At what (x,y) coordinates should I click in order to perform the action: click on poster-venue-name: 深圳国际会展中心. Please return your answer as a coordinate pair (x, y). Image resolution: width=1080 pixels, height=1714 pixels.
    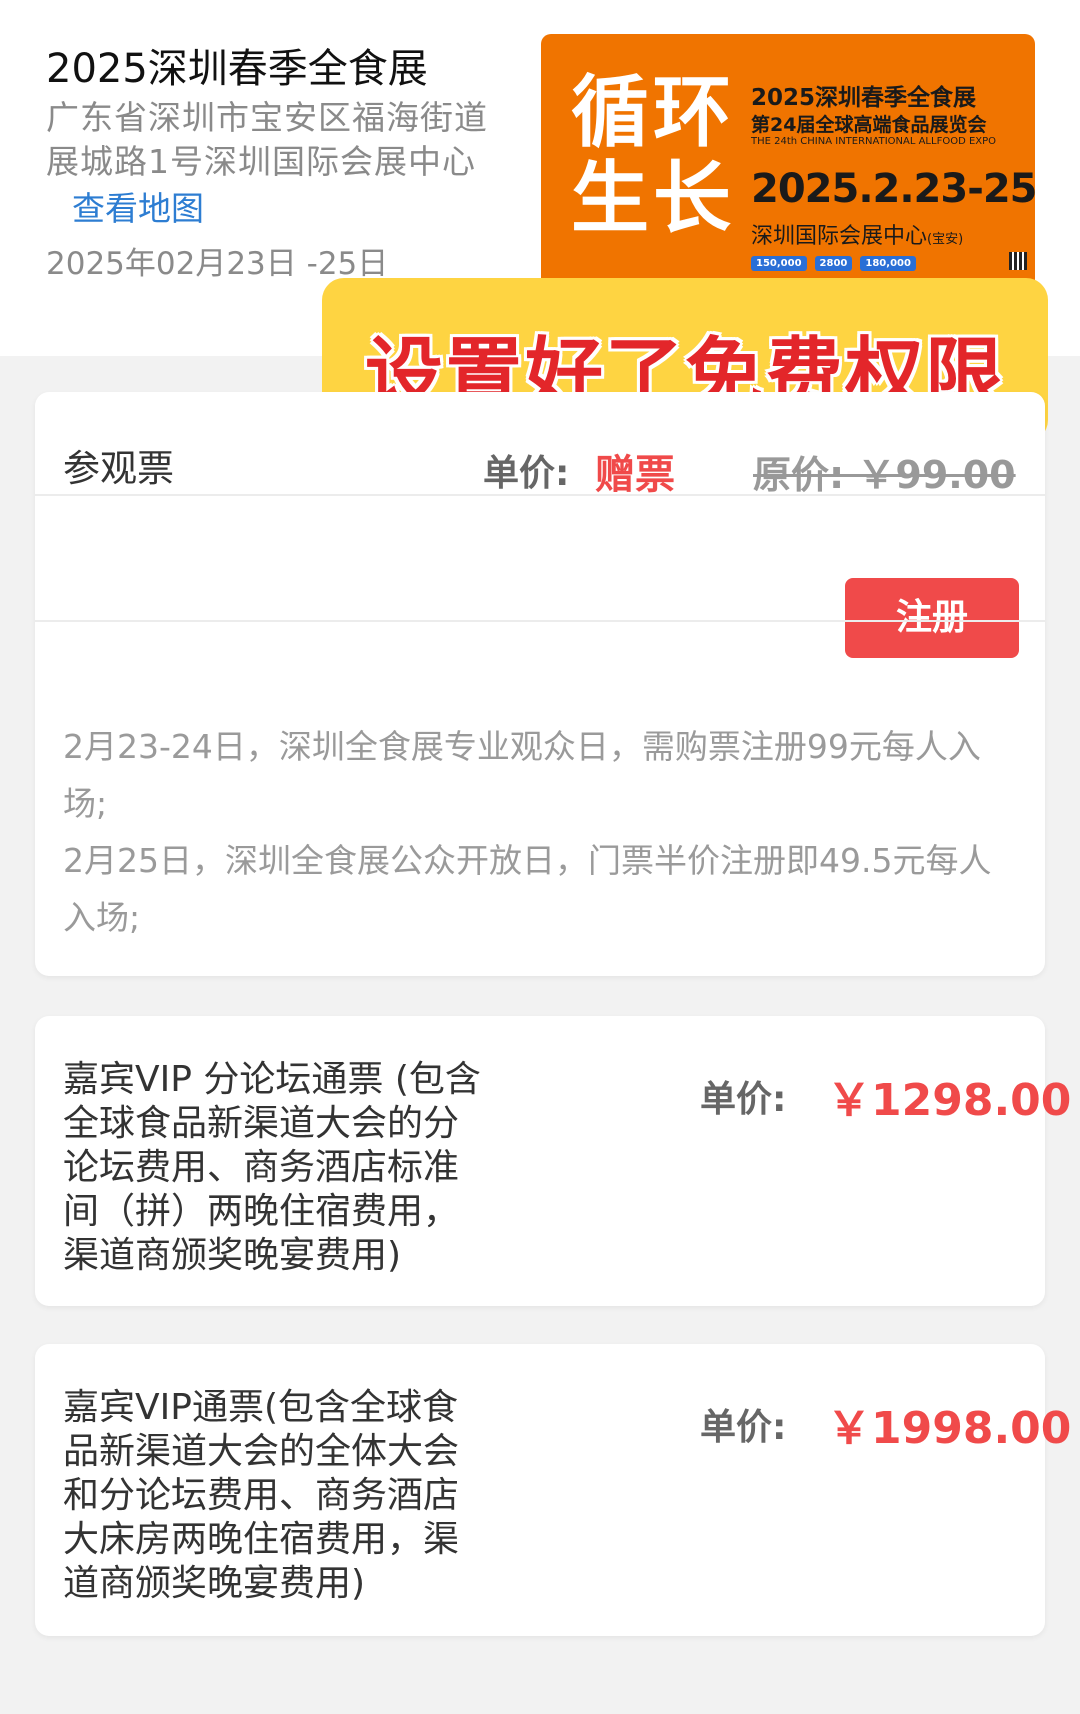
    Looking at the image, I should click on (839, 236).